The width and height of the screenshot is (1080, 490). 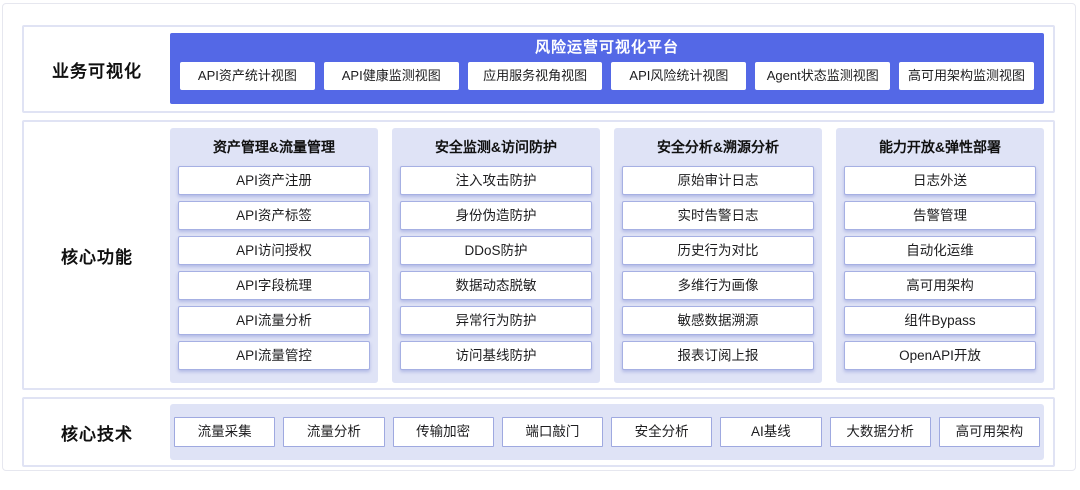 I want to click on function-column-title: 安全分析&溯源分析, so click(x=718, y=147).